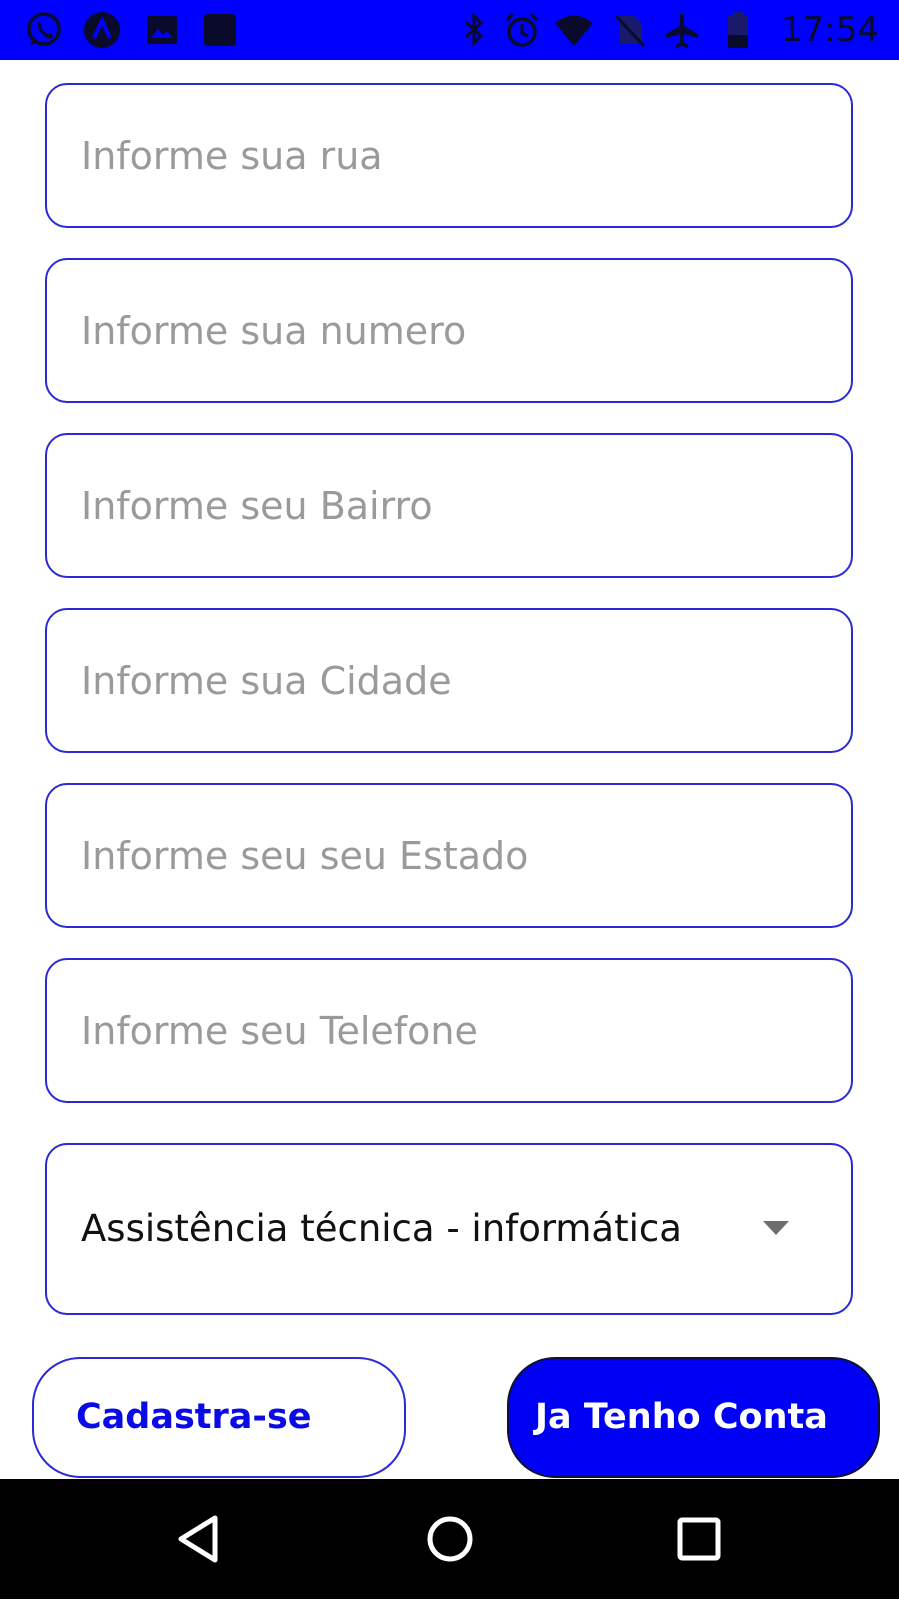 The width and height of the screenshot is (899, 1599). I want to click on have-account-button: Ja Tenho Conta, so click(693, 1417).